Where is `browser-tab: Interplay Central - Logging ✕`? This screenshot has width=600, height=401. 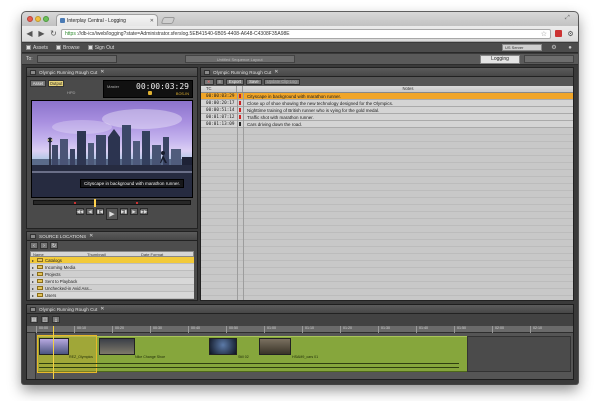
browser-tab: Interplay Central - Logging ✕ is located at coordinates (107, 20).